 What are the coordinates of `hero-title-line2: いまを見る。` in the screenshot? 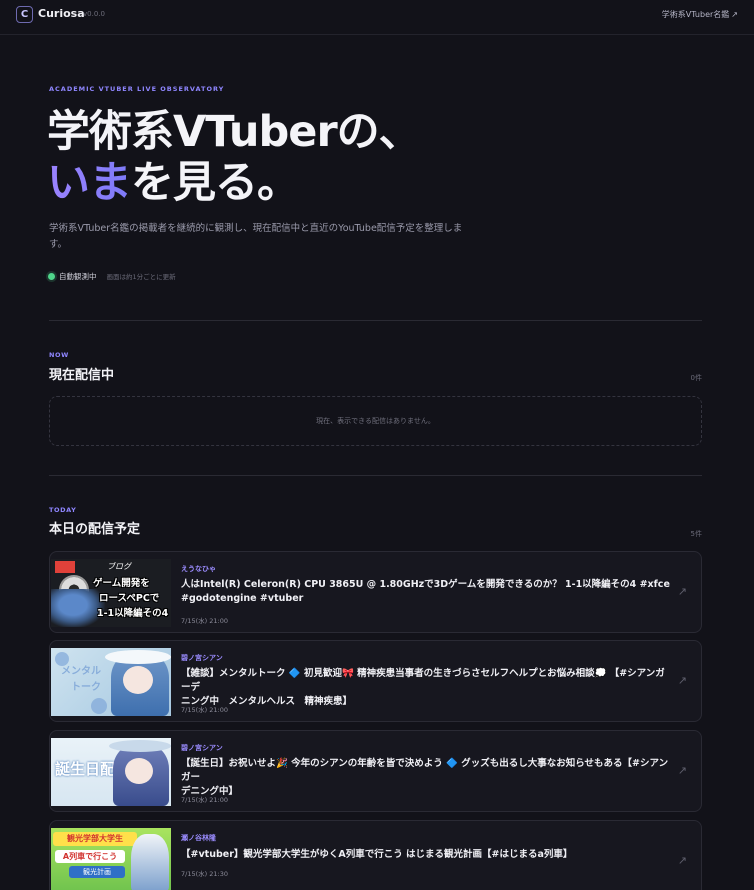 It's located at (173, 183).